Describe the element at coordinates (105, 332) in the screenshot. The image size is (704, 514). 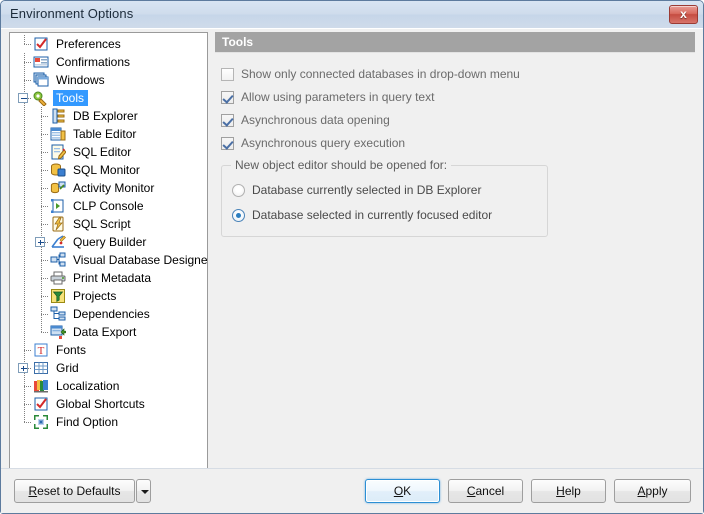
I see `tree-item-label: Data Export` at that location.